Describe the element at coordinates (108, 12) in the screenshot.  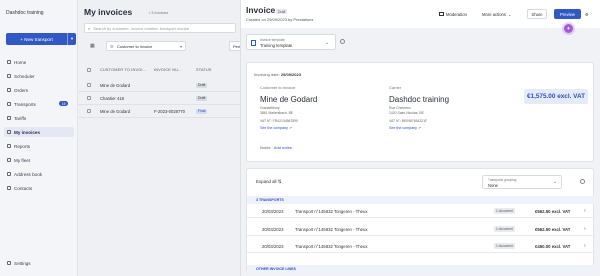
I see `page-title: My invoices` at that location.